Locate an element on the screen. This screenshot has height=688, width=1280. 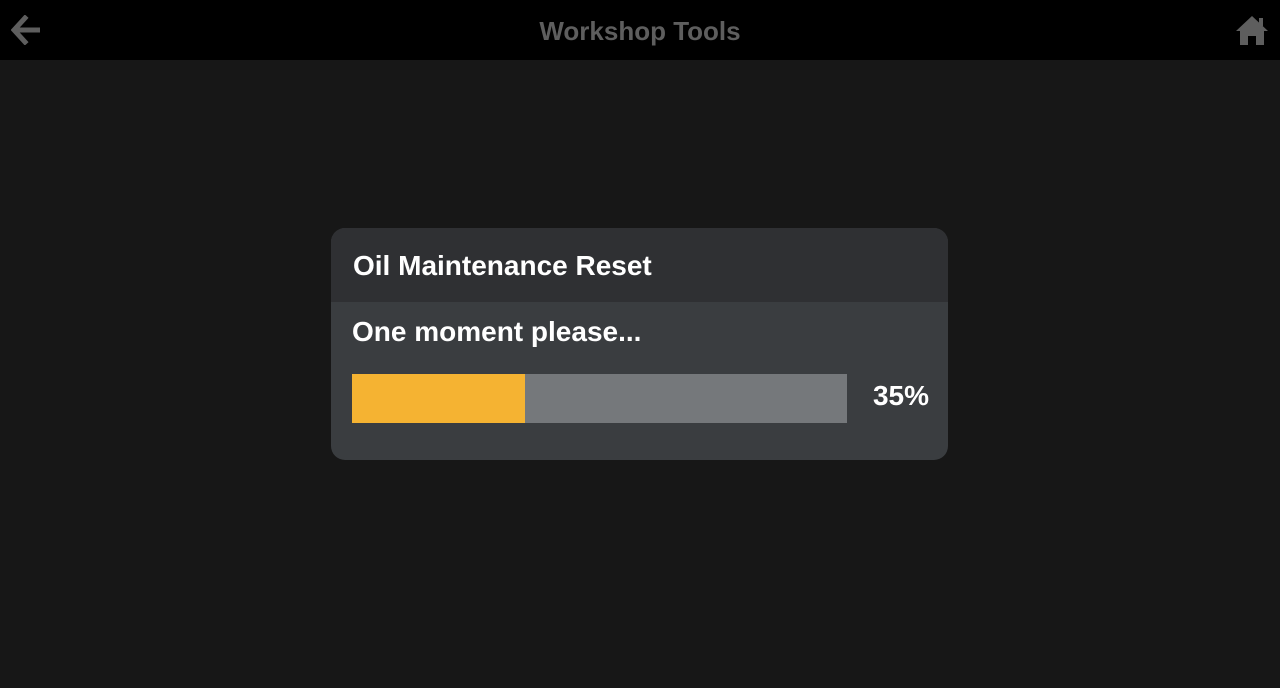
home-icon is located at coordinates (1252, 30).